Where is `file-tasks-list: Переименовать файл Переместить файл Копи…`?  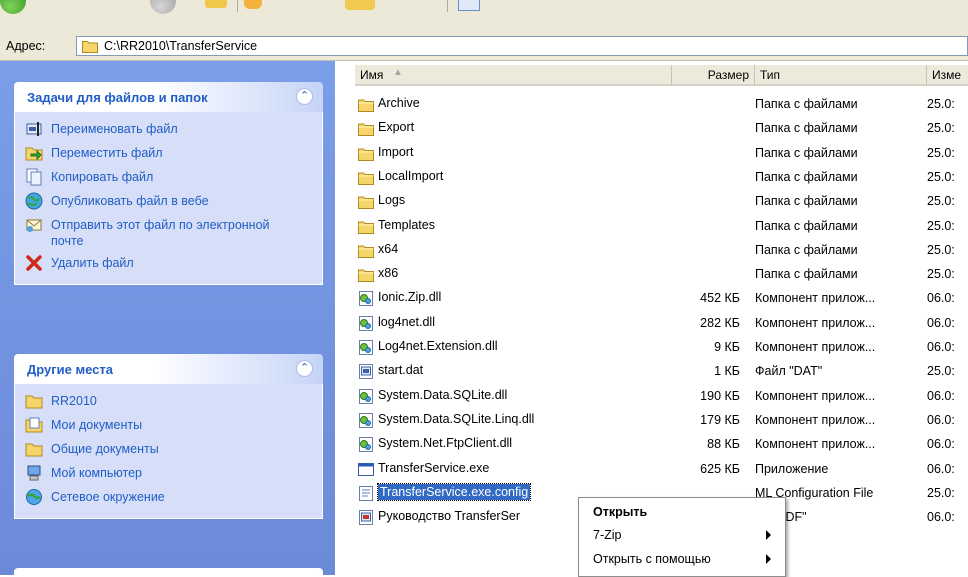 file-tasks-list: Переименовать файл Переместить файл Копи… is located at coordinates (168, 198).